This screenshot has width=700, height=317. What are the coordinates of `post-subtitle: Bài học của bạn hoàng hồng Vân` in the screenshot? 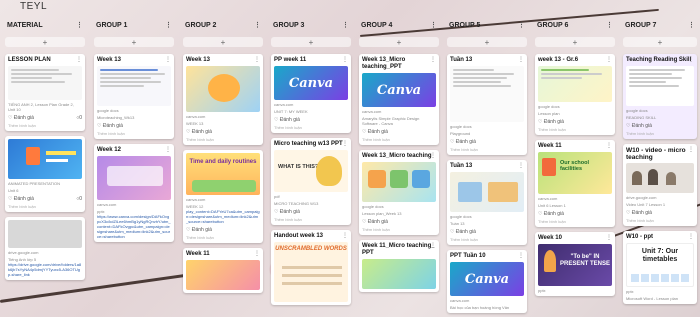 It's located at (480, 307).